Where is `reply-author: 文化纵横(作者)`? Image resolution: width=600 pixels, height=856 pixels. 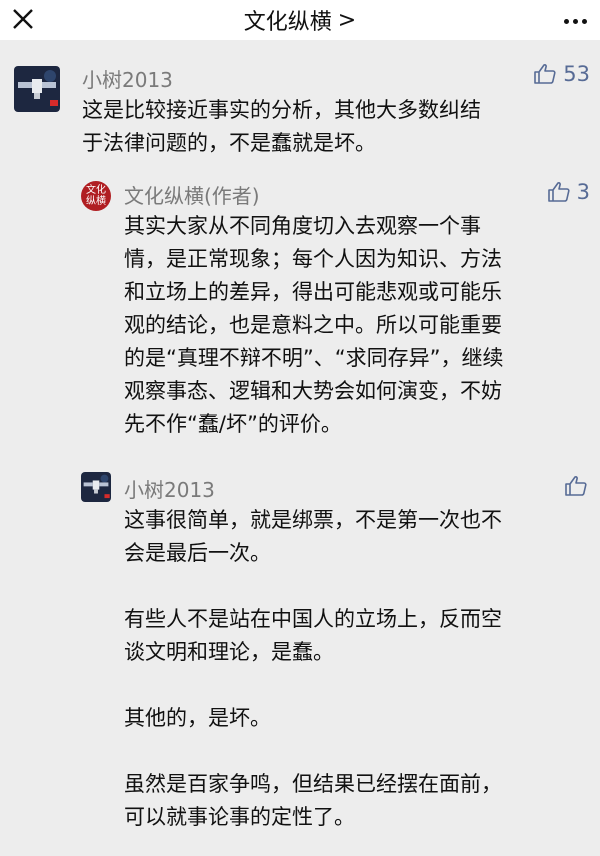
reply-author: 文化纵横(作者) is located at coordinates (192, 194).